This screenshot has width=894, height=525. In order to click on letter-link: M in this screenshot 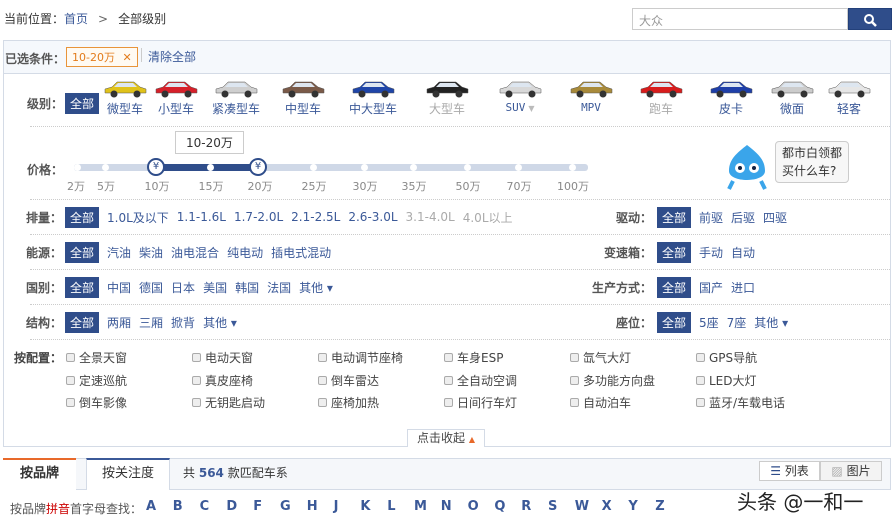, I will do `click(420, 506)`.